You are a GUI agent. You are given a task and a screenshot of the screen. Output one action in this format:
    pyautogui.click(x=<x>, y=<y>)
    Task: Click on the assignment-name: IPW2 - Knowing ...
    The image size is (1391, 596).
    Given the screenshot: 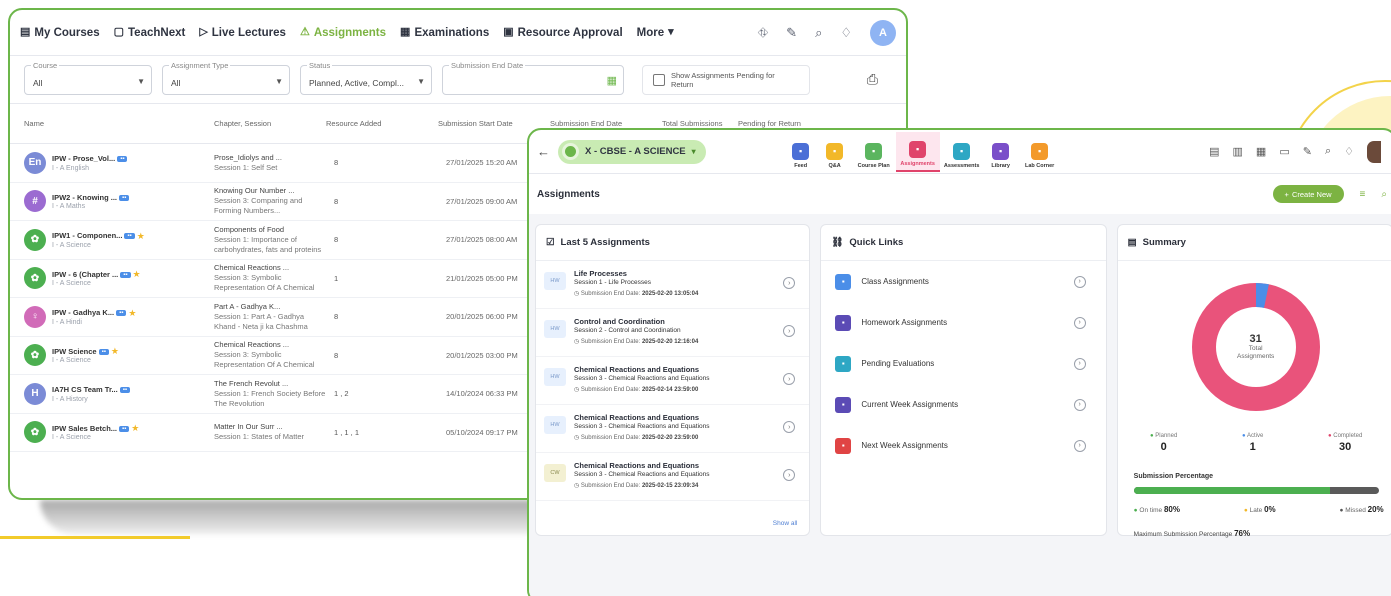 What is the action you would take?
    pyautogui.click(x=84, y=198)
    